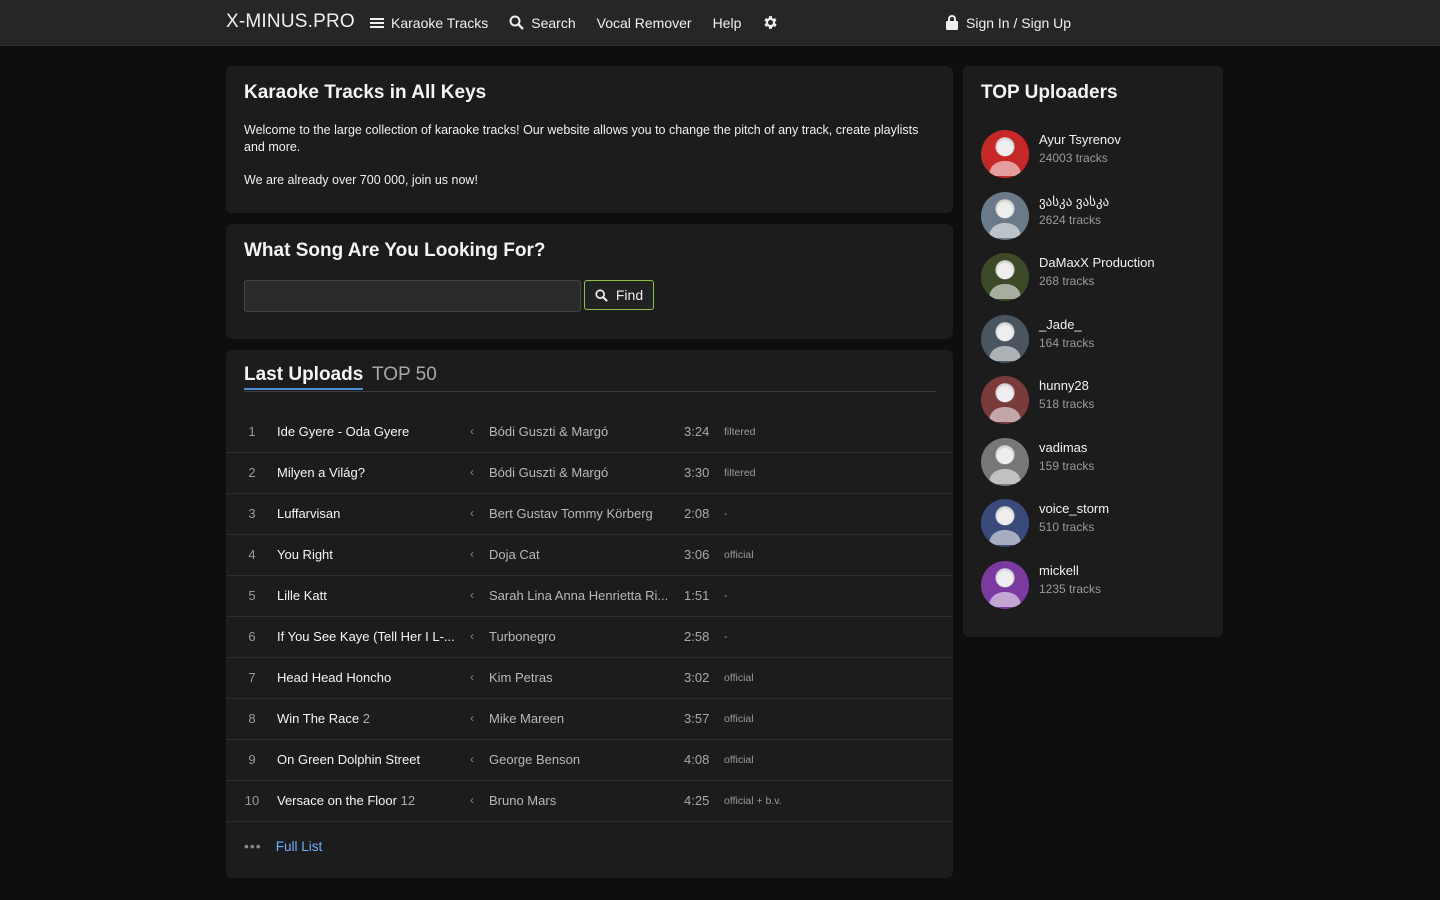  Describe the element at coordinates (1070, 588) in the screenshot. I see `uploader-track-count: 1235 tracks` at that location.